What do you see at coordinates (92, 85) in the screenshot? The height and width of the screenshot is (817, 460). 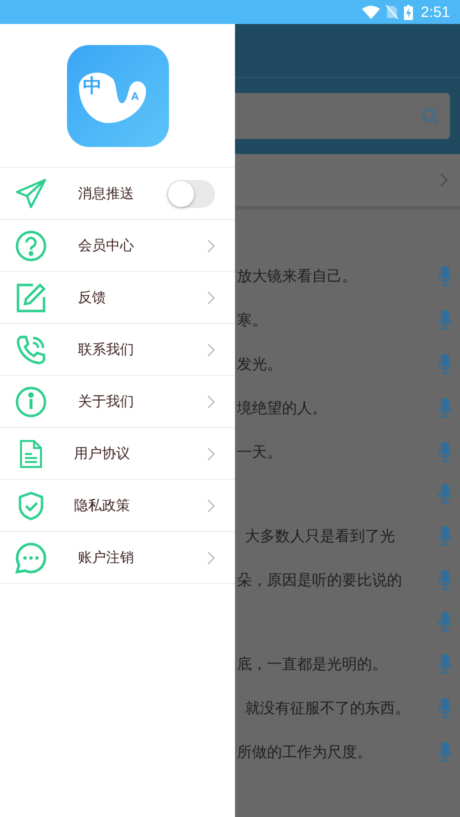 I see `logo-glyph: 中` at bounding box center [92, 85].